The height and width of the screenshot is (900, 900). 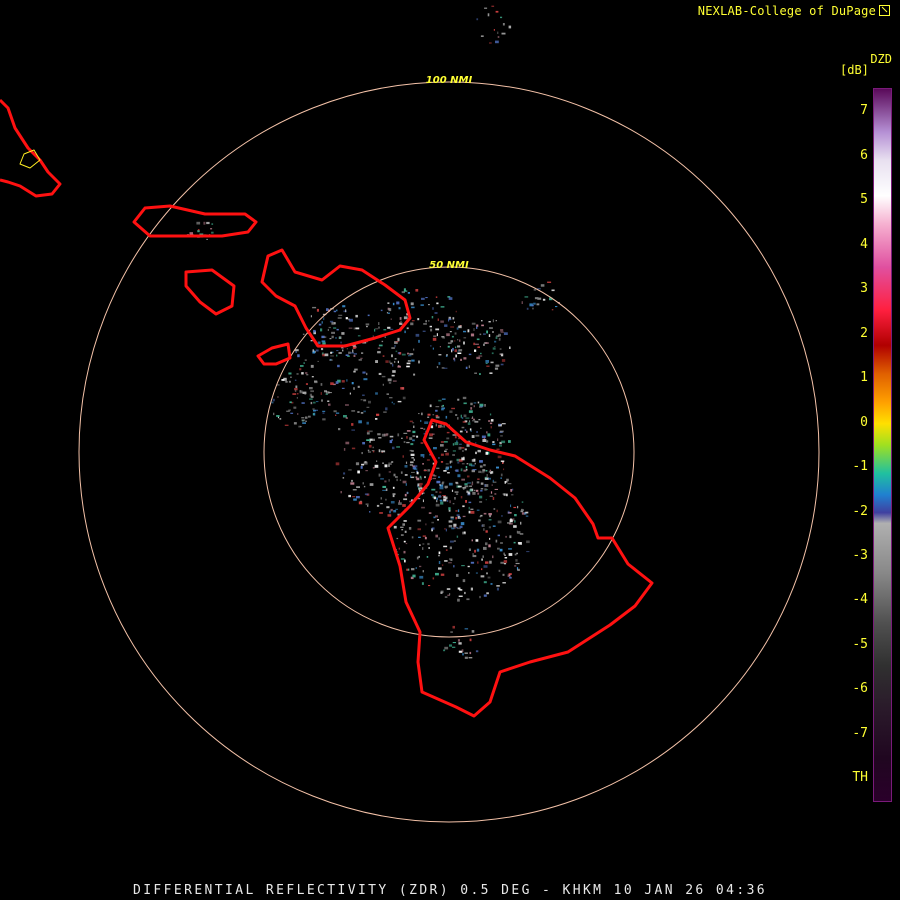 What do you see at coordinates (31, 148) in the screenshot?
I see `coastline-oahu` at bounding box center [31, 148].